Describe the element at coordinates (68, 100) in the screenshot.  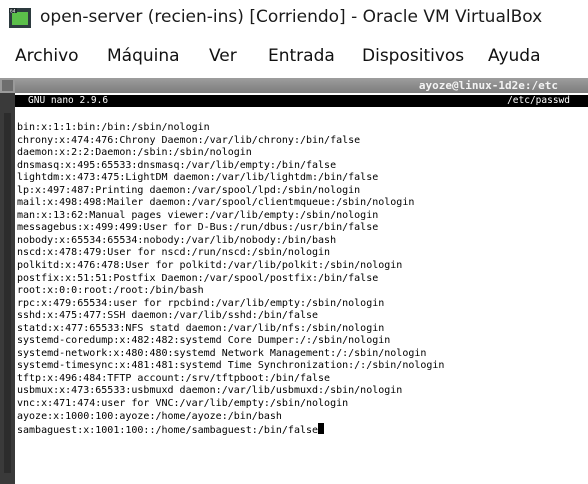
I see `nano-version: GNU nano 2.9.6` at that location.